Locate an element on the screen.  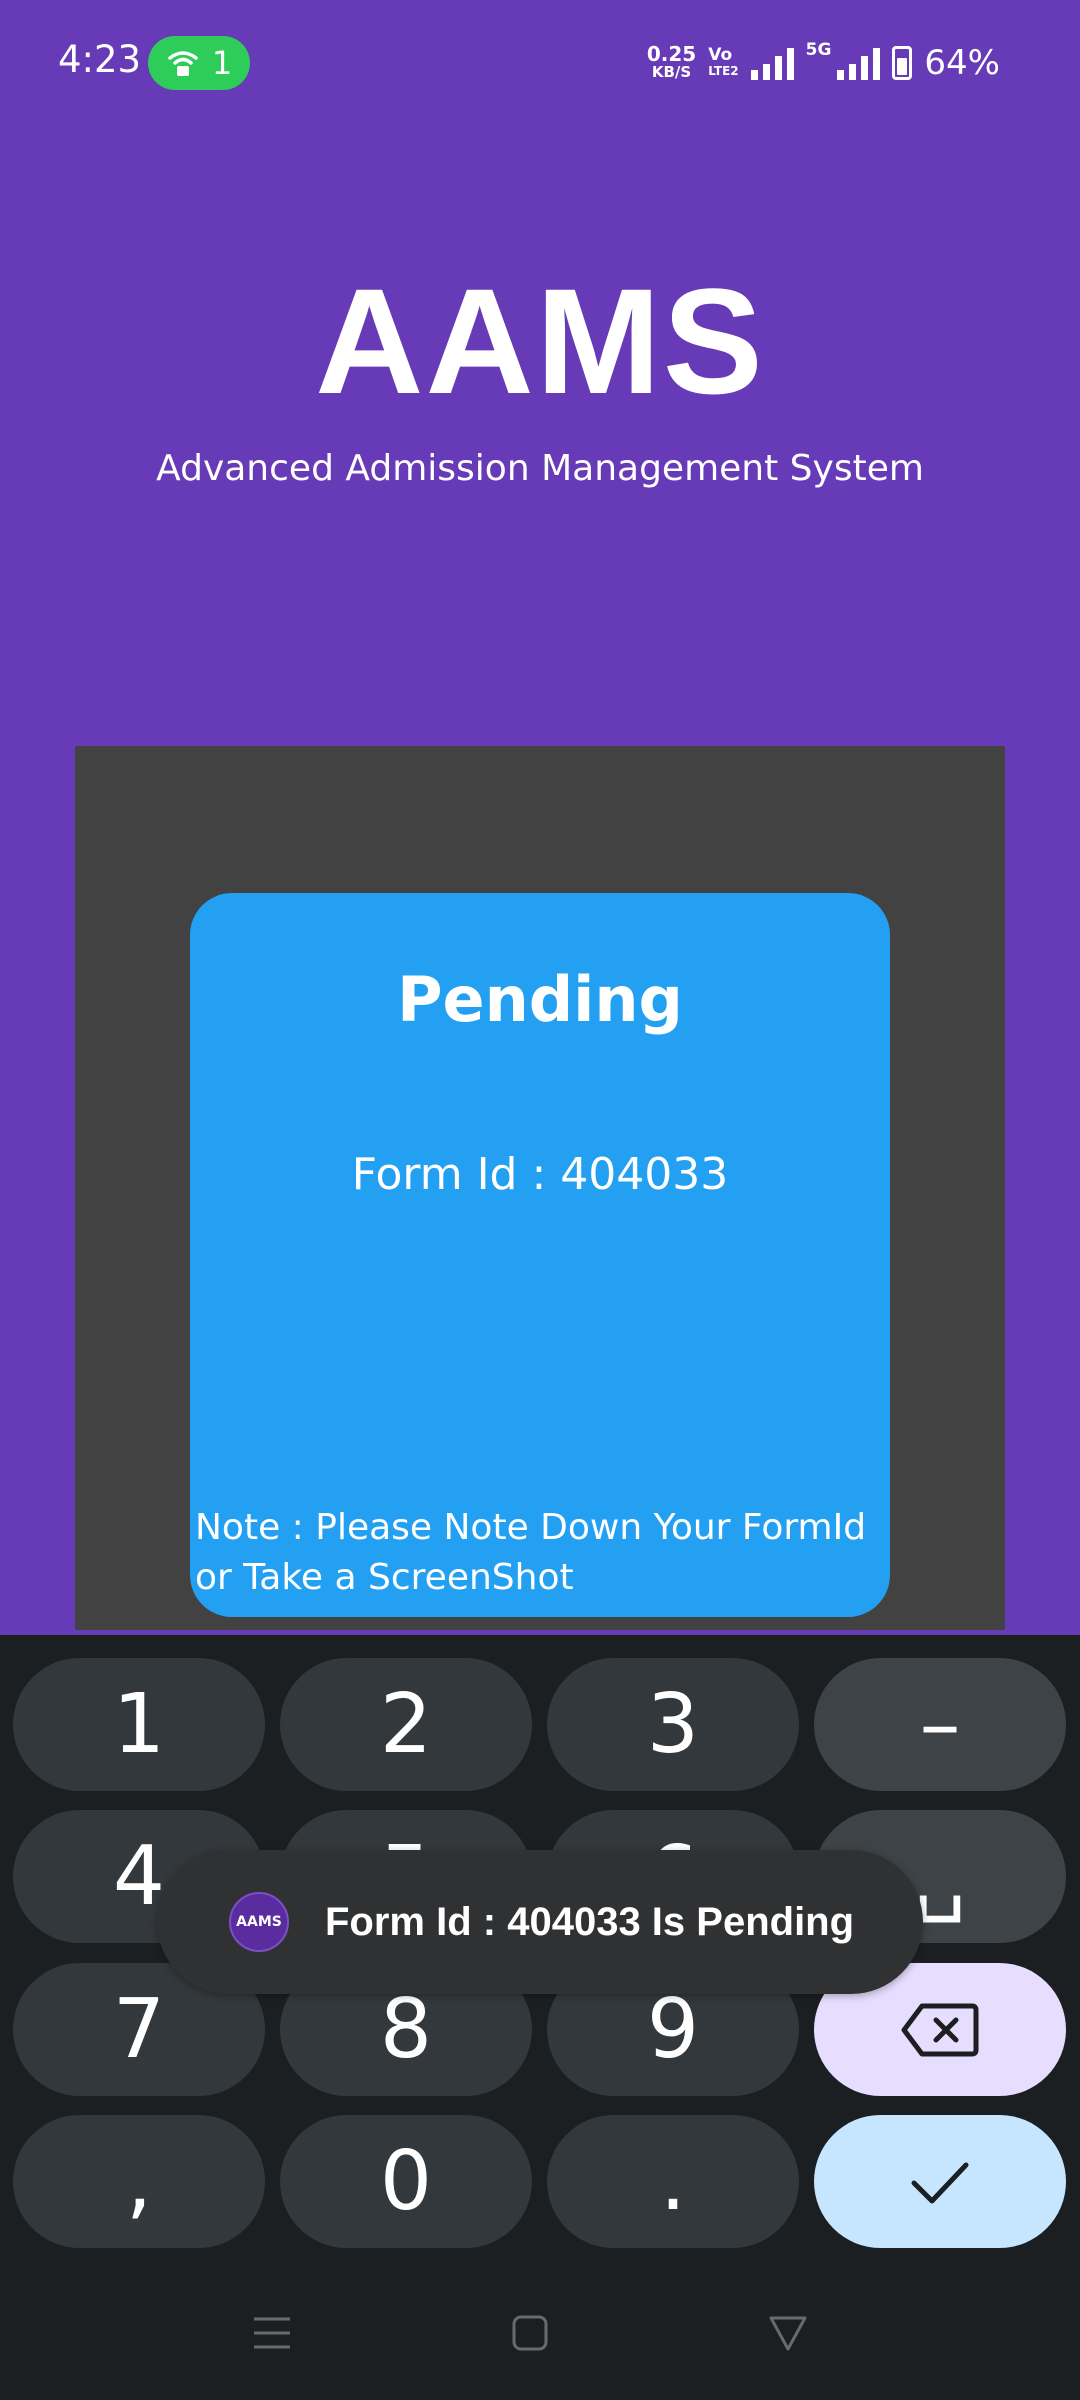
key-comma: , is located at coordinates (139, 2181).